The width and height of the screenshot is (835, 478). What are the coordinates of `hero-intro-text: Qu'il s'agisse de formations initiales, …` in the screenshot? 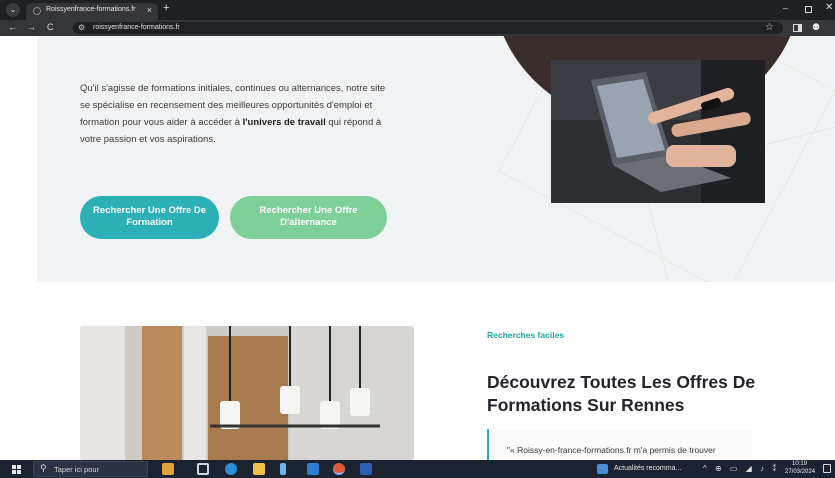 It's located at (233, 114).